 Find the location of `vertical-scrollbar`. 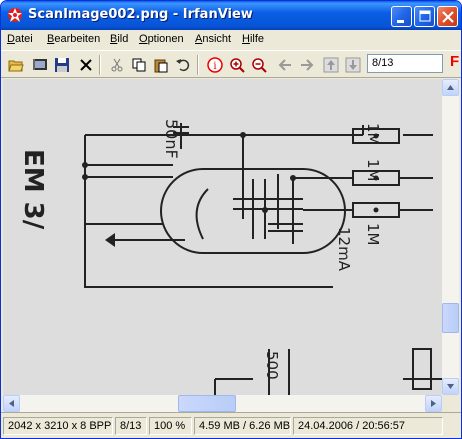

vertical-scrollbar is located at coordinates (450, 237).